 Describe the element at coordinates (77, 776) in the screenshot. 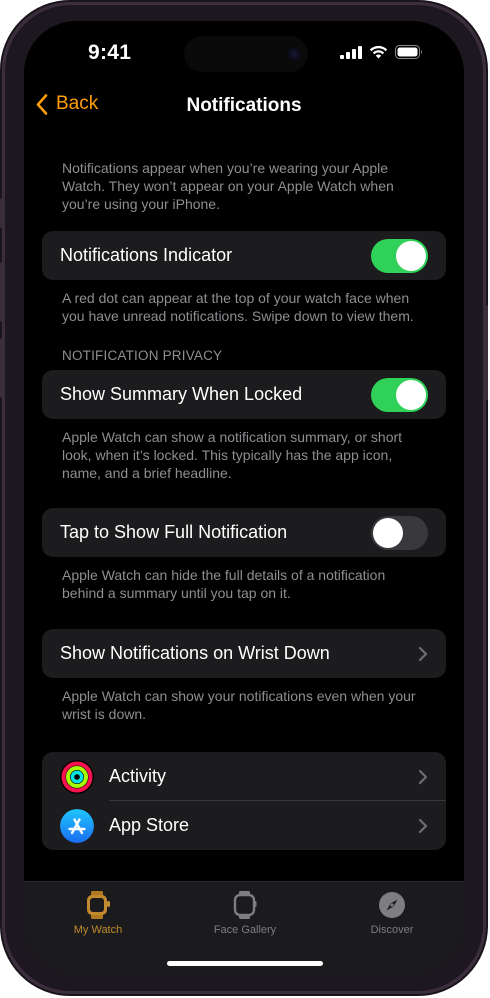

I see `activity-rings-icon` at that location.